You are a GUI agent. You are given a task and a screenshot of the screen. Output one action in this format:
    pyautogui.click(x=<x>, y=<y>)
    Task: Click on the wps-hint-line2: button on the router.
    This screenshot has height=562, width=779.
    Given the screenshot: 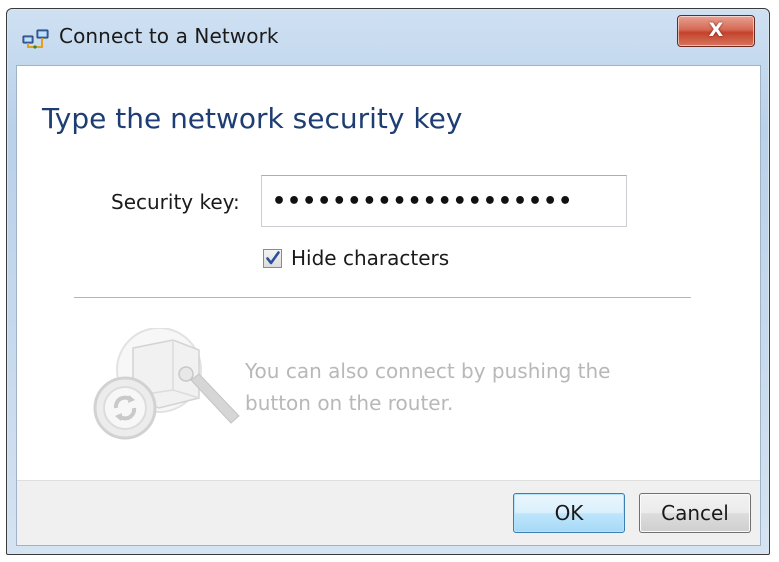 What is the action you would take?
    pyautogui.click(x=349, y=403)
    